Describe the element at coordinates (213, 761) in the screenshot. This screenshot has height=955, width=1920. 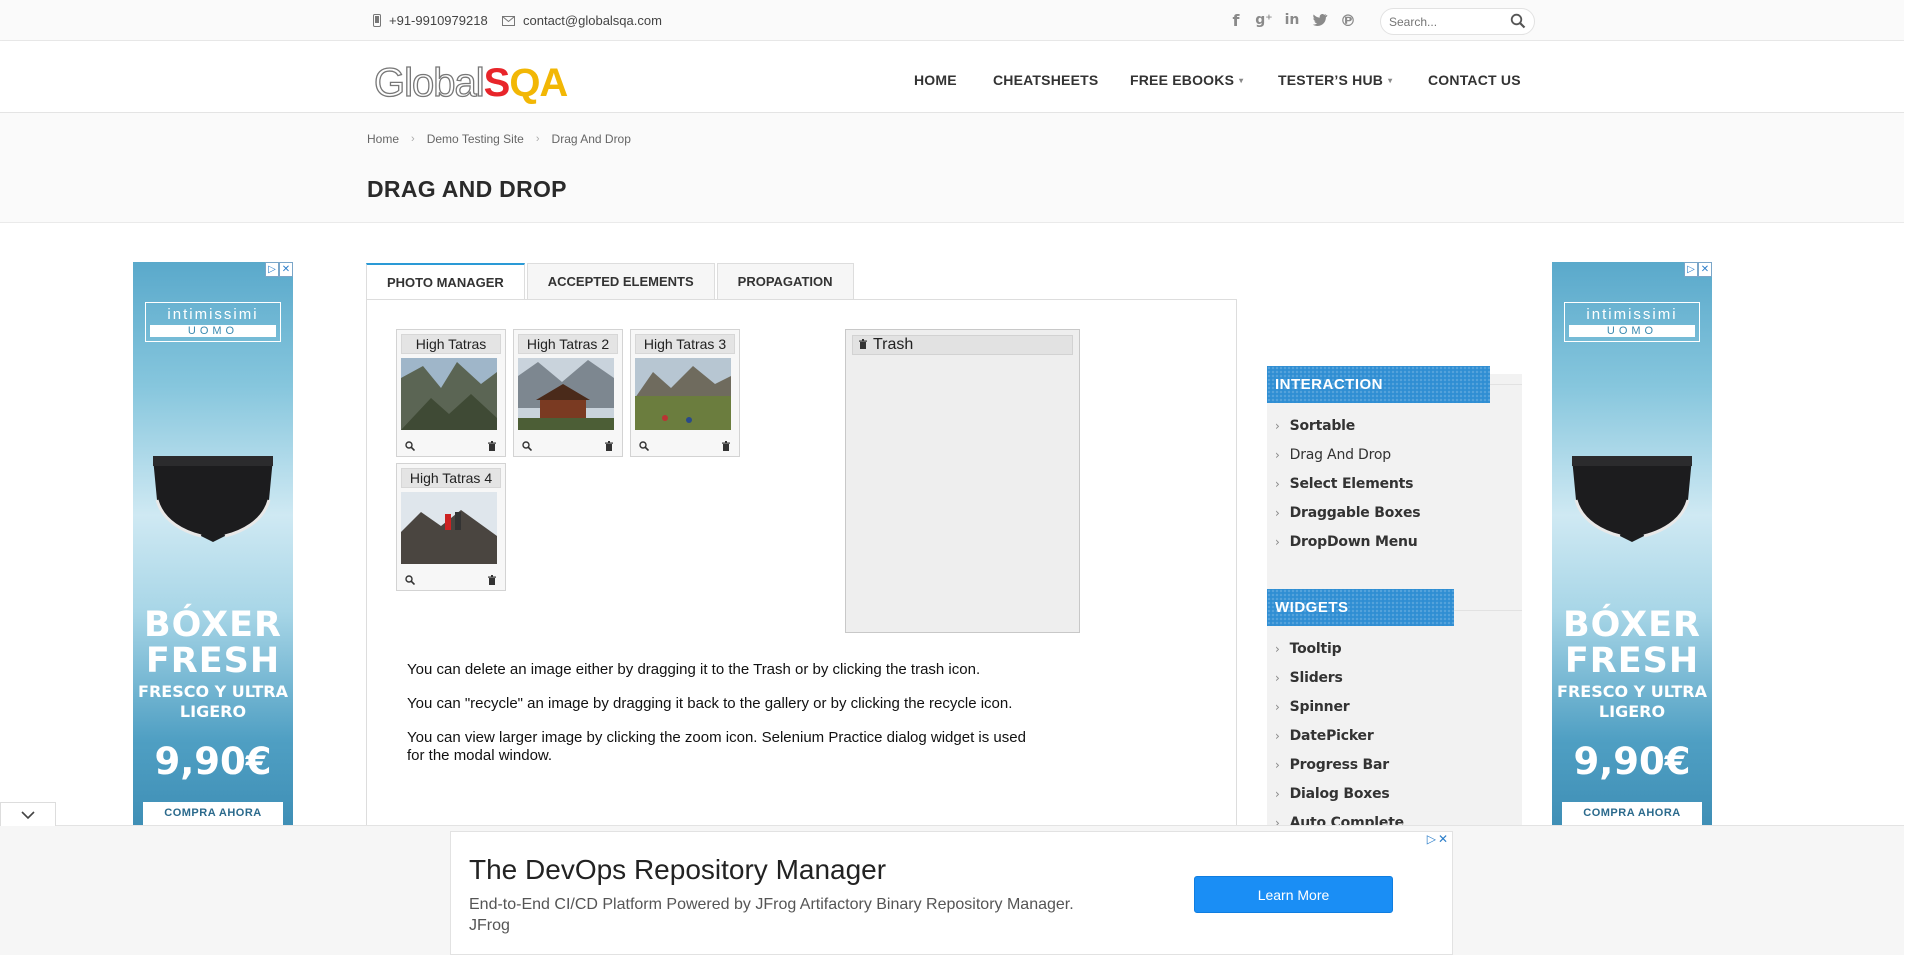
I see `ad-price: 9,90€` at that location.